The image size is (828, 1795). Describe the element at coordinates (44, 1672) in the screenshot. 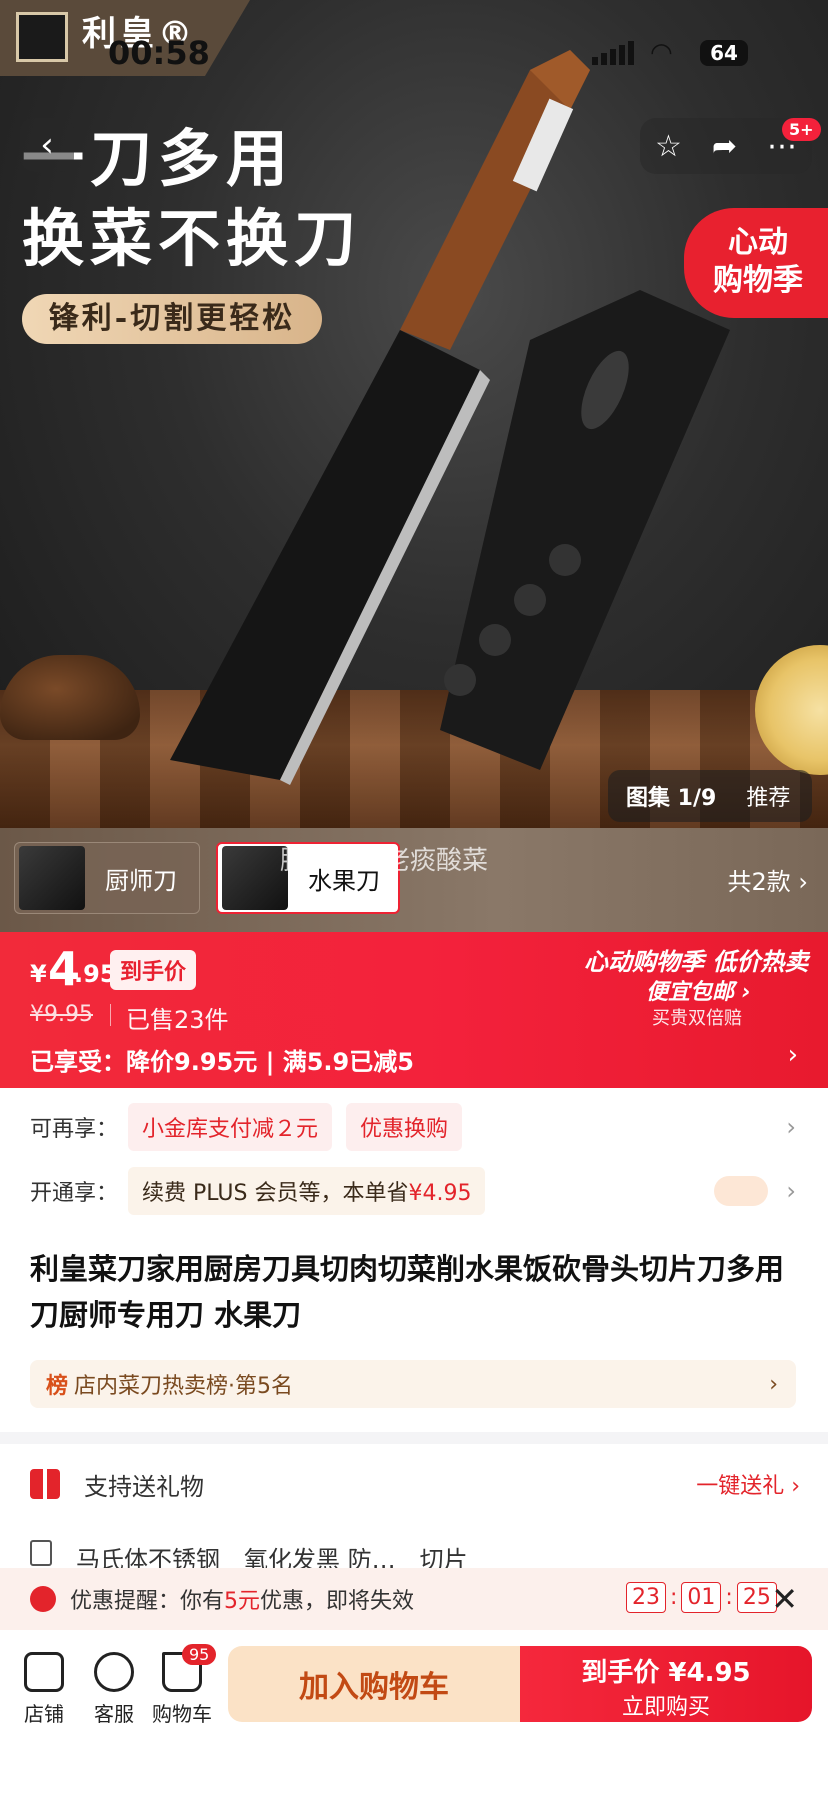

I see `store-icon` at that location.